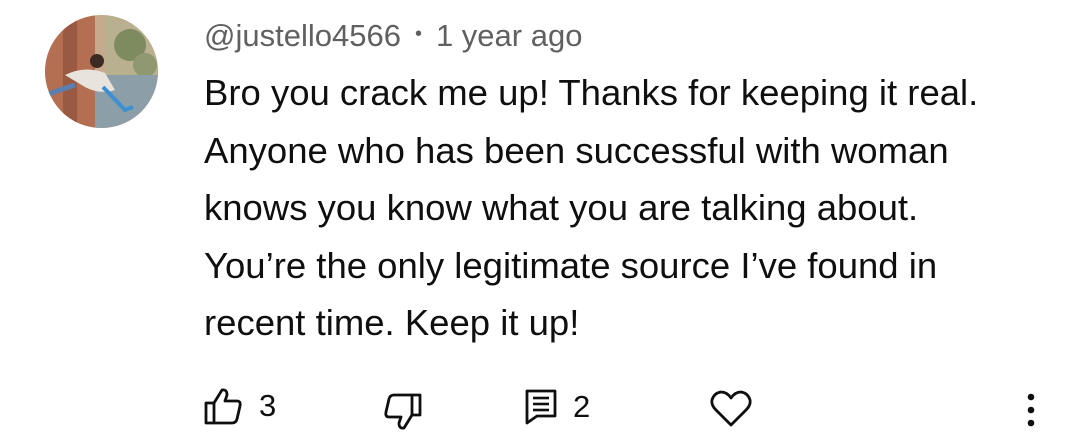 This screenshot has width=1080, height=443. I want to click on avatar, so click(101, 71).